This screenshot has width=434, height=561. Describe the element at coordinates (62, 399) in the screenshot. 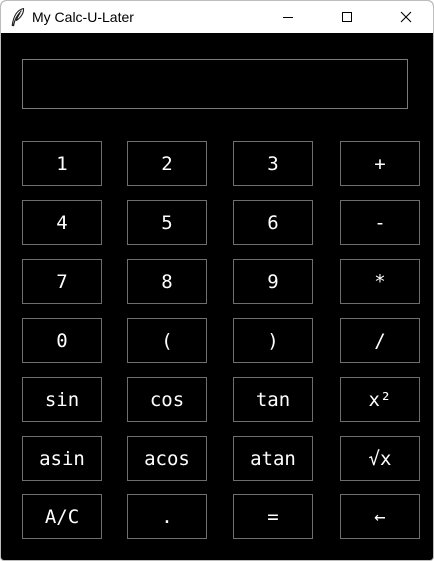

I see `sin-button: sin` at that location.